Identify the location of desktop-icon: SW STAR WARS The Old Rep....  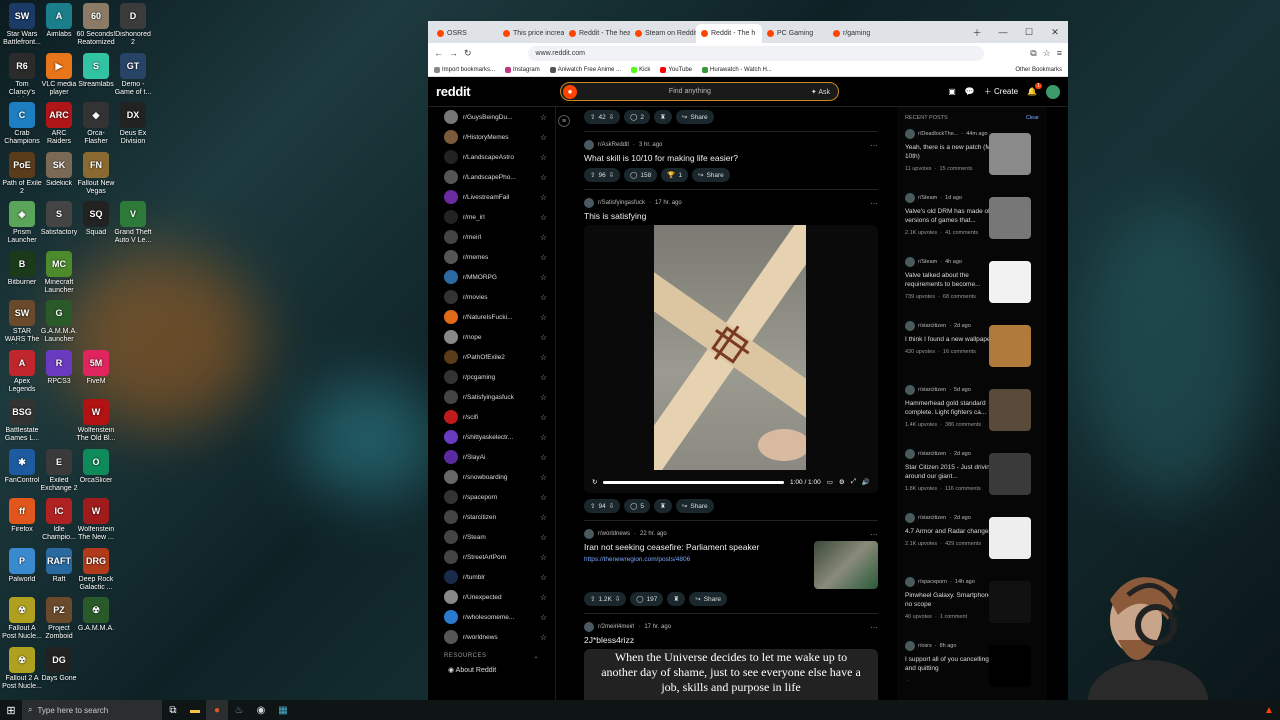
(22, 322).